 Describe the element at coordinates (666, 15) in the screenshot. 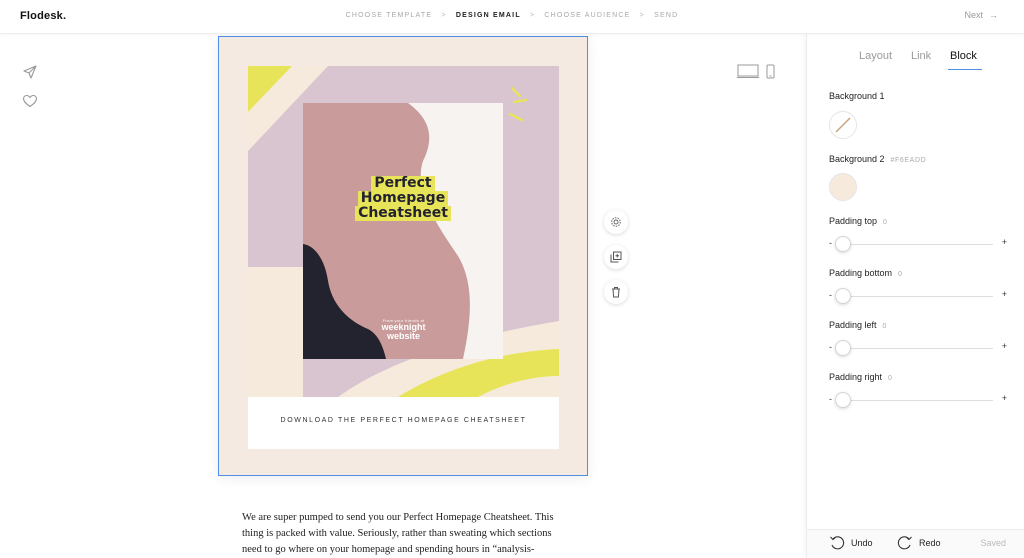

I see `step-send: SEND` at that location.